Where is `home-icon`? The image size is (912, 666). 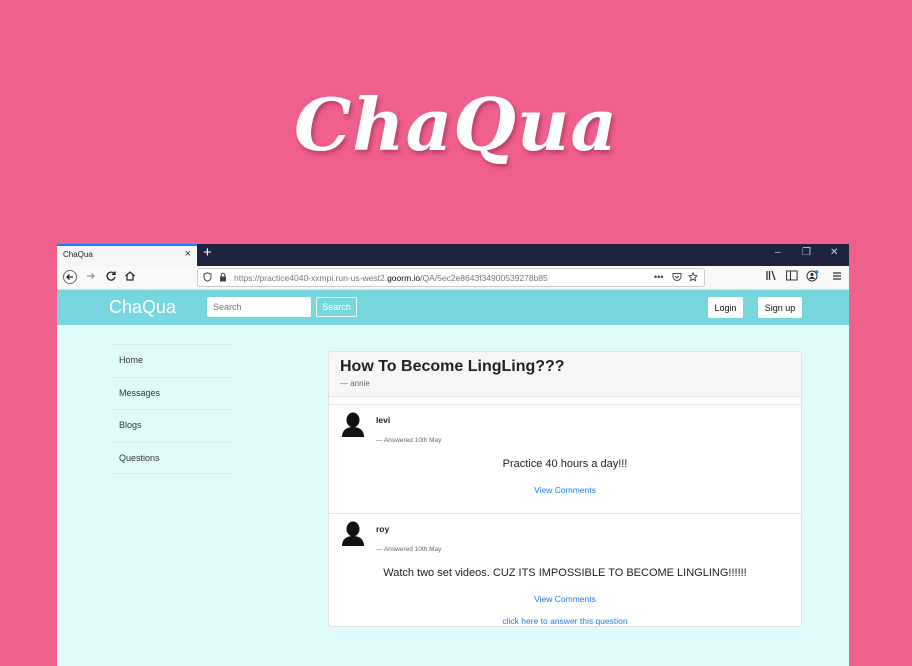 home-icon is located at coordinates (130, 277).